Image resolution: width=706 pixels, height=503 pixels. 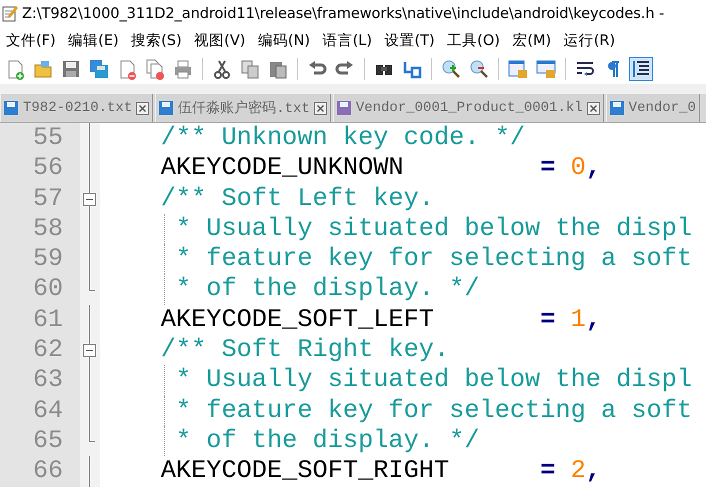 What do you see at coordinates (155, 69) in the screenshot?
I see `documents-minus-icon` at bounding box center [155, 69].